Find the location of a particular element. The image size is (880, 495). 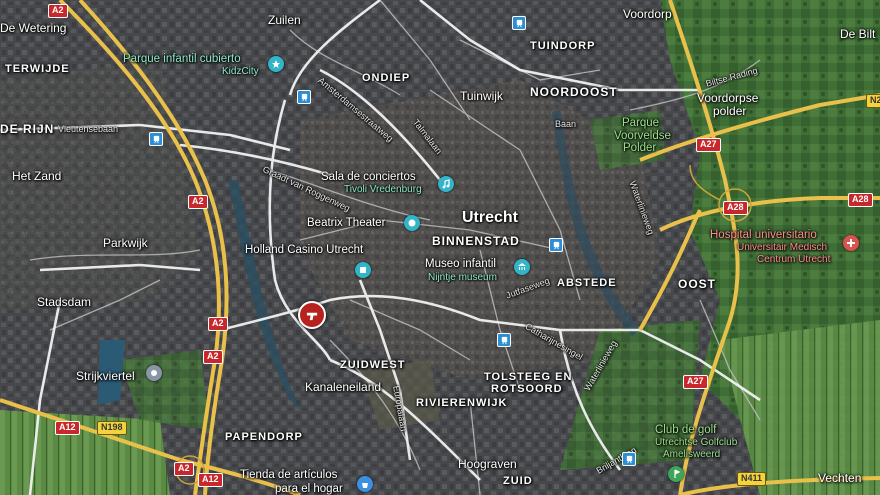

place-label: De Wetering is located at coordinates (33, 28).